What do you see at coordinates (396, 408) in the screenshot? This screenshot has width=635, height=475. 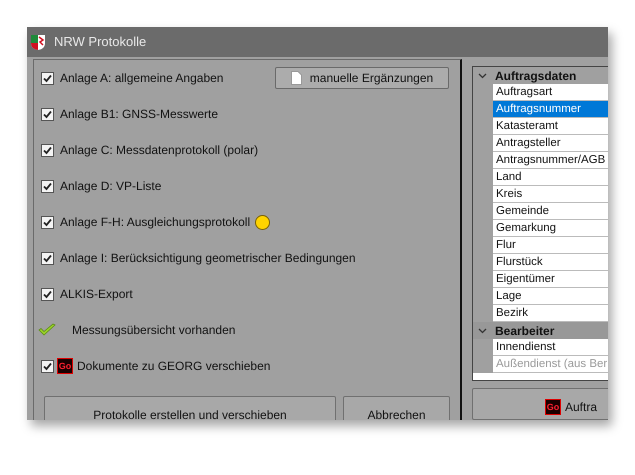 I see `cancel-button: Abbrechen` at bounding box center [396, 408].